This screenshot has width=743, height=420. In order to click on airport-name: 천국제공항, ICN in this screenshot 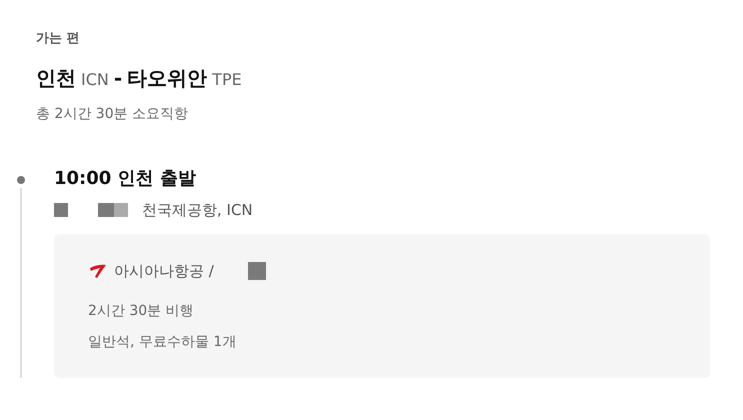, I will do `click(197, 210)`.